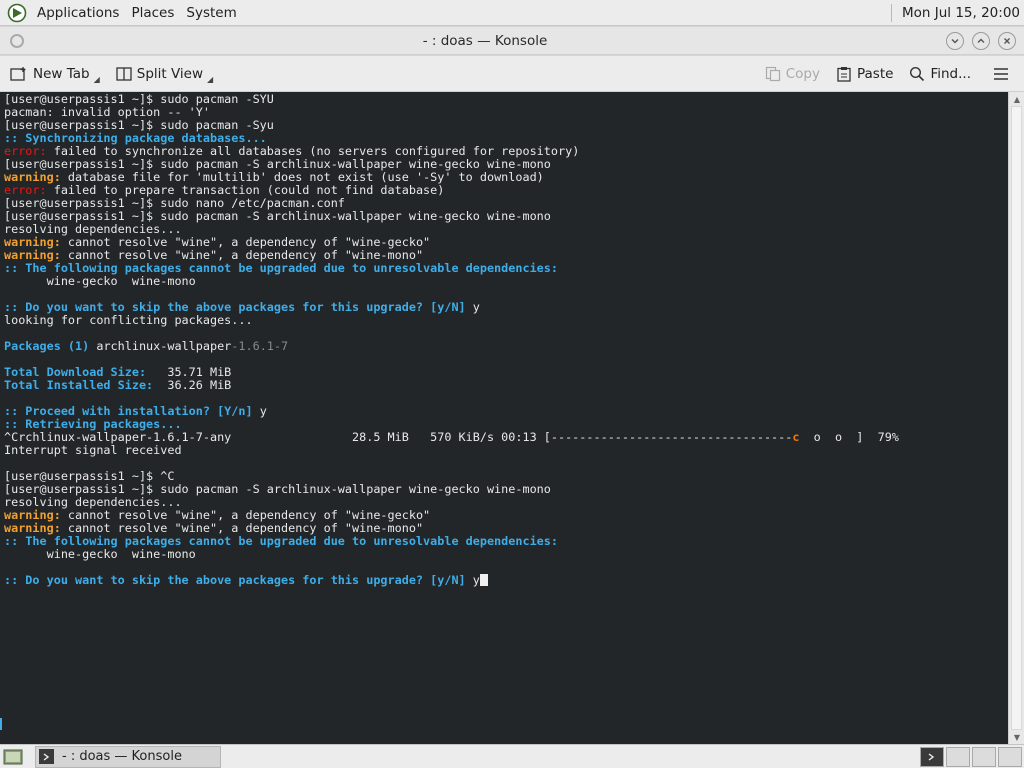 The image size is (1024, 768). What do you see at coordinates (79, 385) in the screenshot?
I see `terminal-segment: Total Installed Size:` at bounding box center [79, 385].